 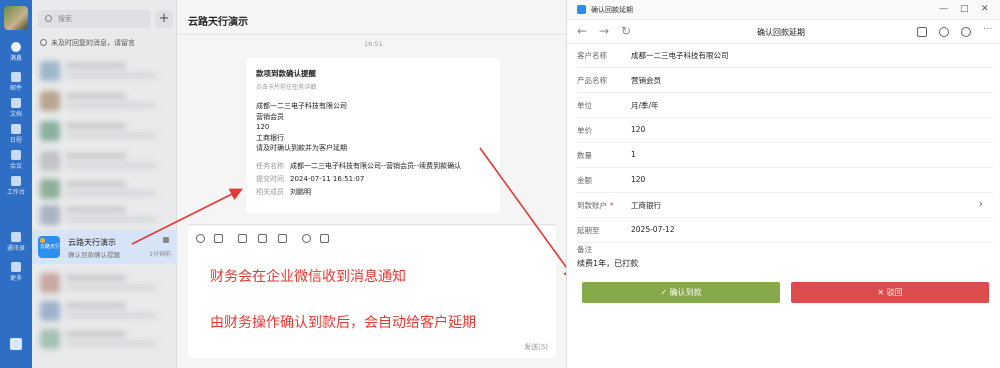 What do you see at coordinates (611, 130) in the screenshot?
I see `field-price: 单价 120` at bounding box center [611, 130].